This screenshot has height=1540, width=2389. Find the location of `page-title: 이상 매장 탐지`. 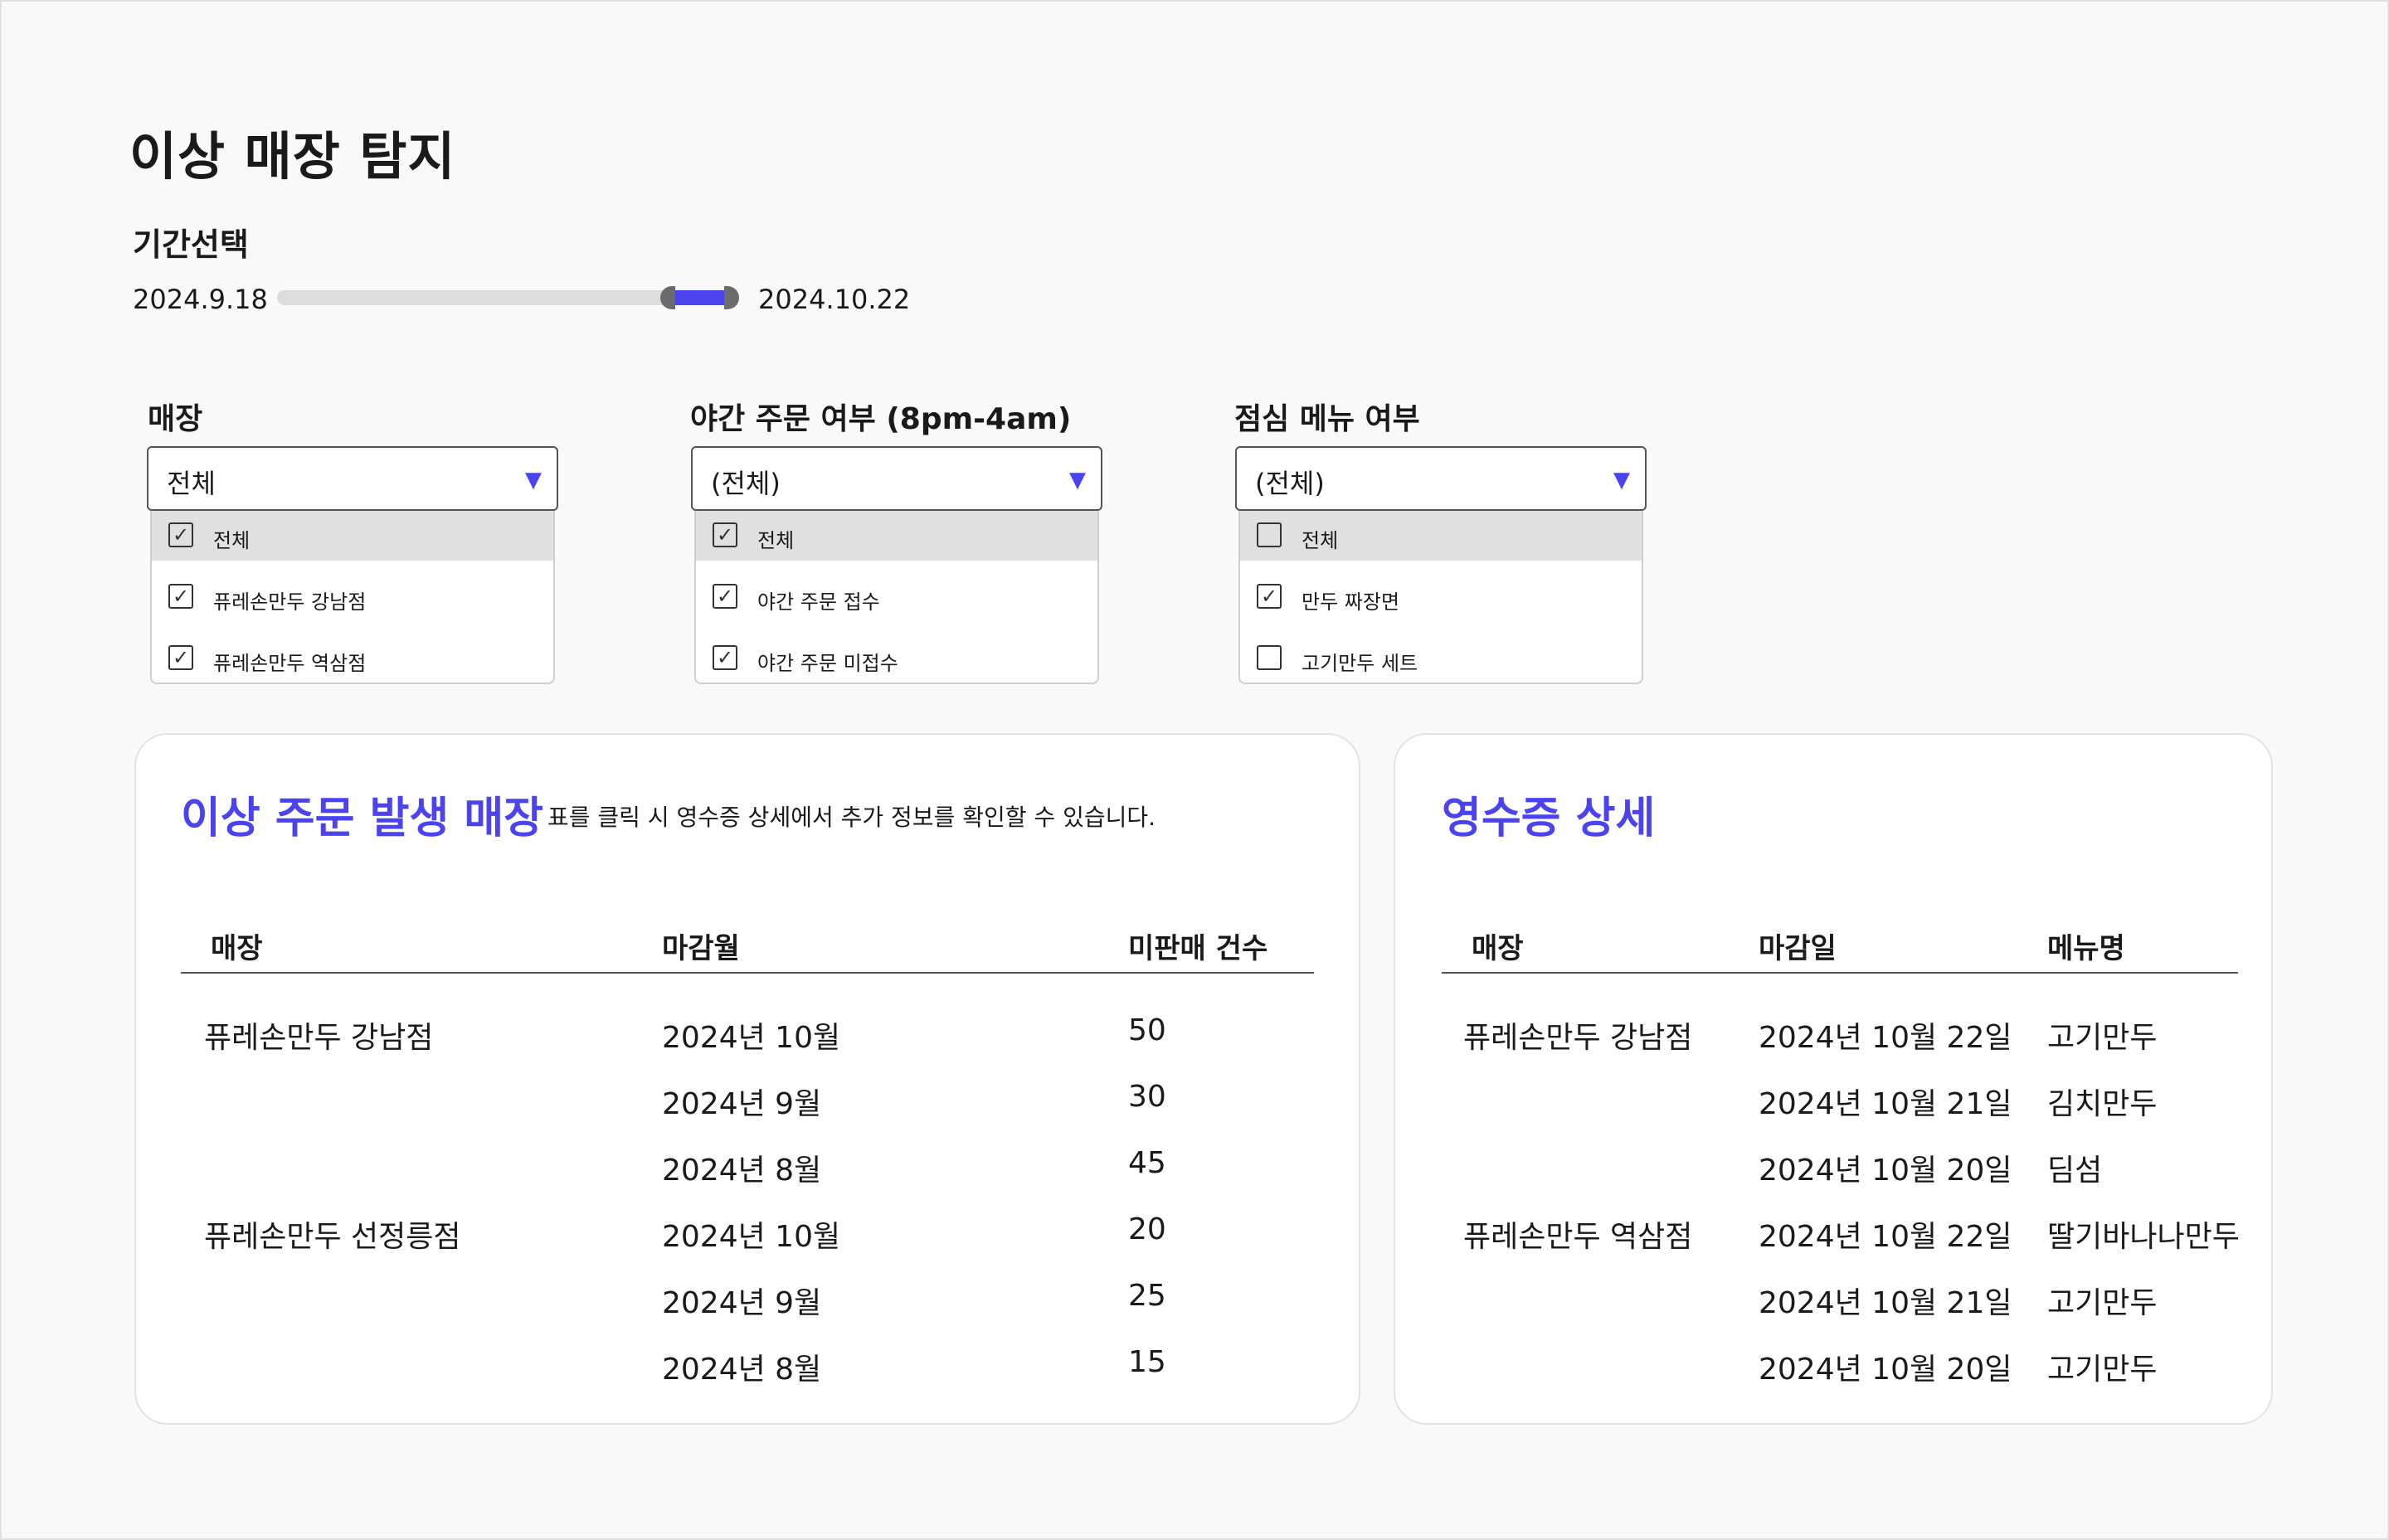

page-title: 이상 매장 탐지 is located at coordinates (292, 157).